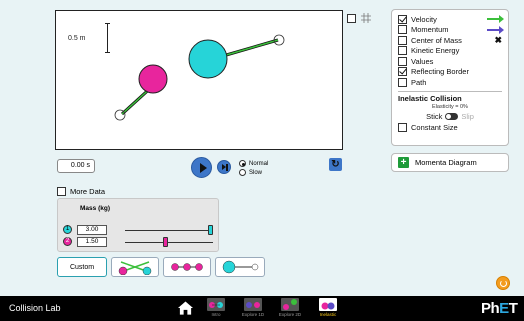 Image resolution: width=524 pixels, height=321 pixels. I want to click on ball-1-mass-track, so click(169, 230).